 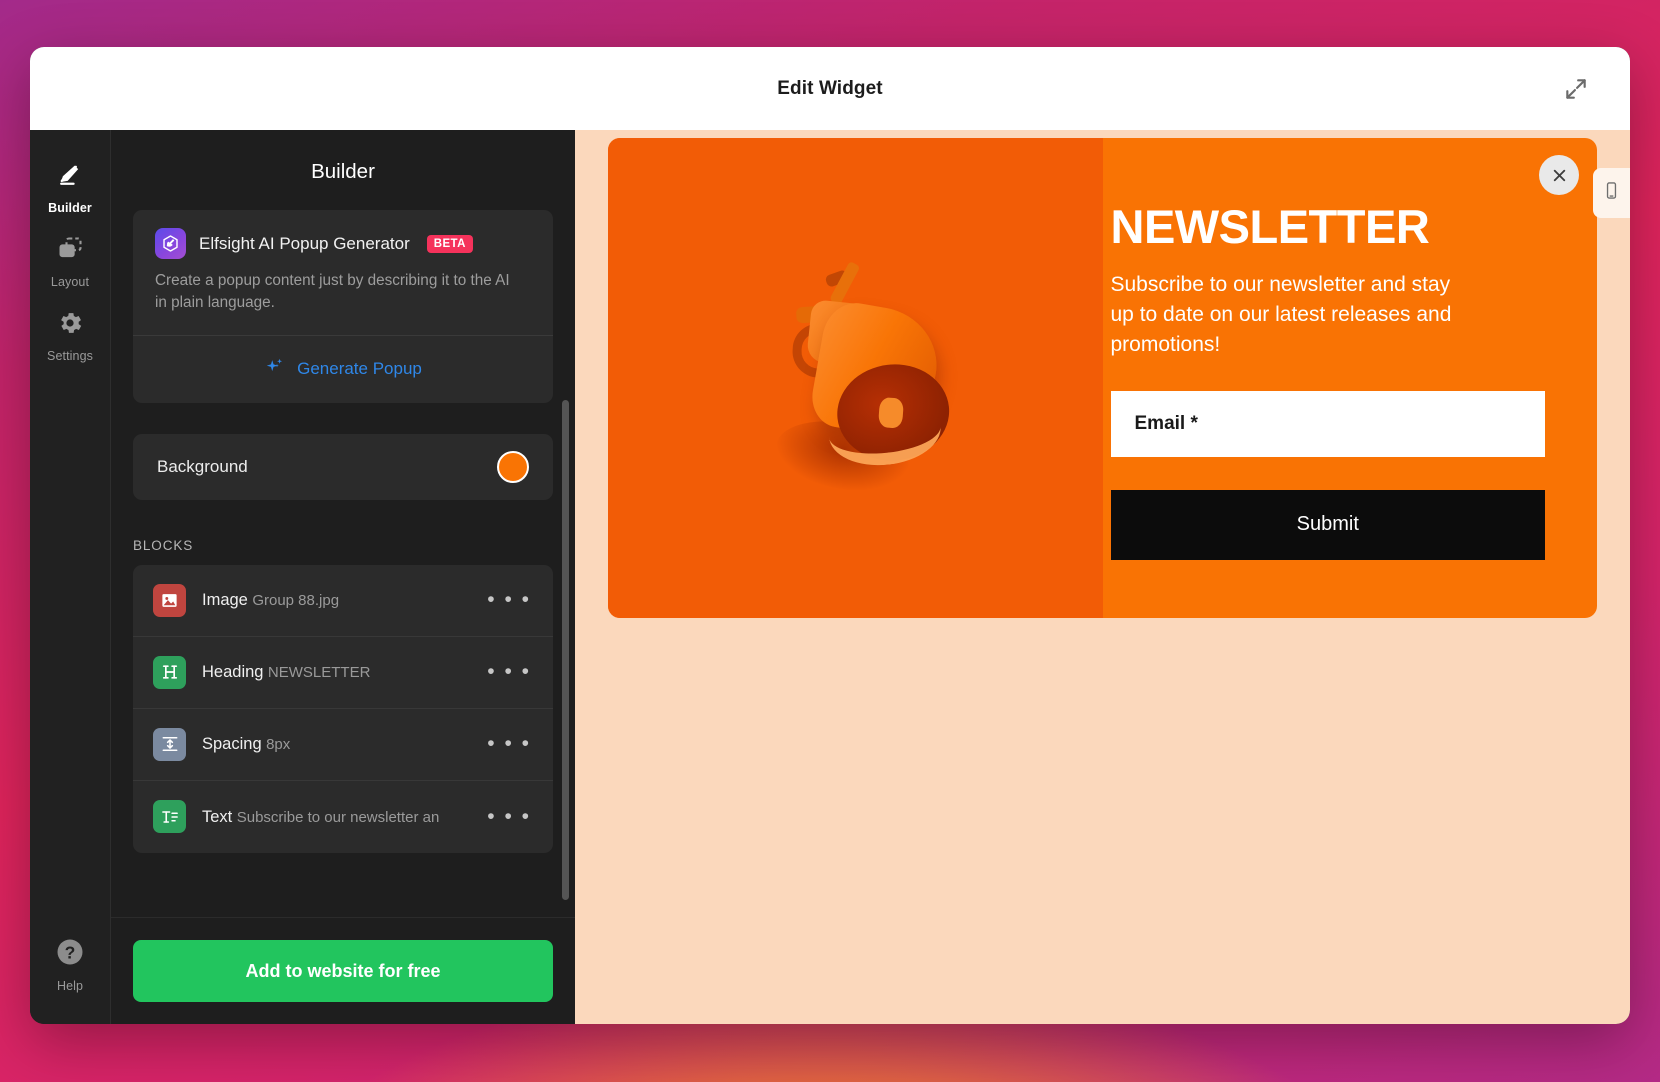 What do you see at coordinates (70, 251) in the screenshot?
I see `layout-icon` at bounding box center [70, 251].